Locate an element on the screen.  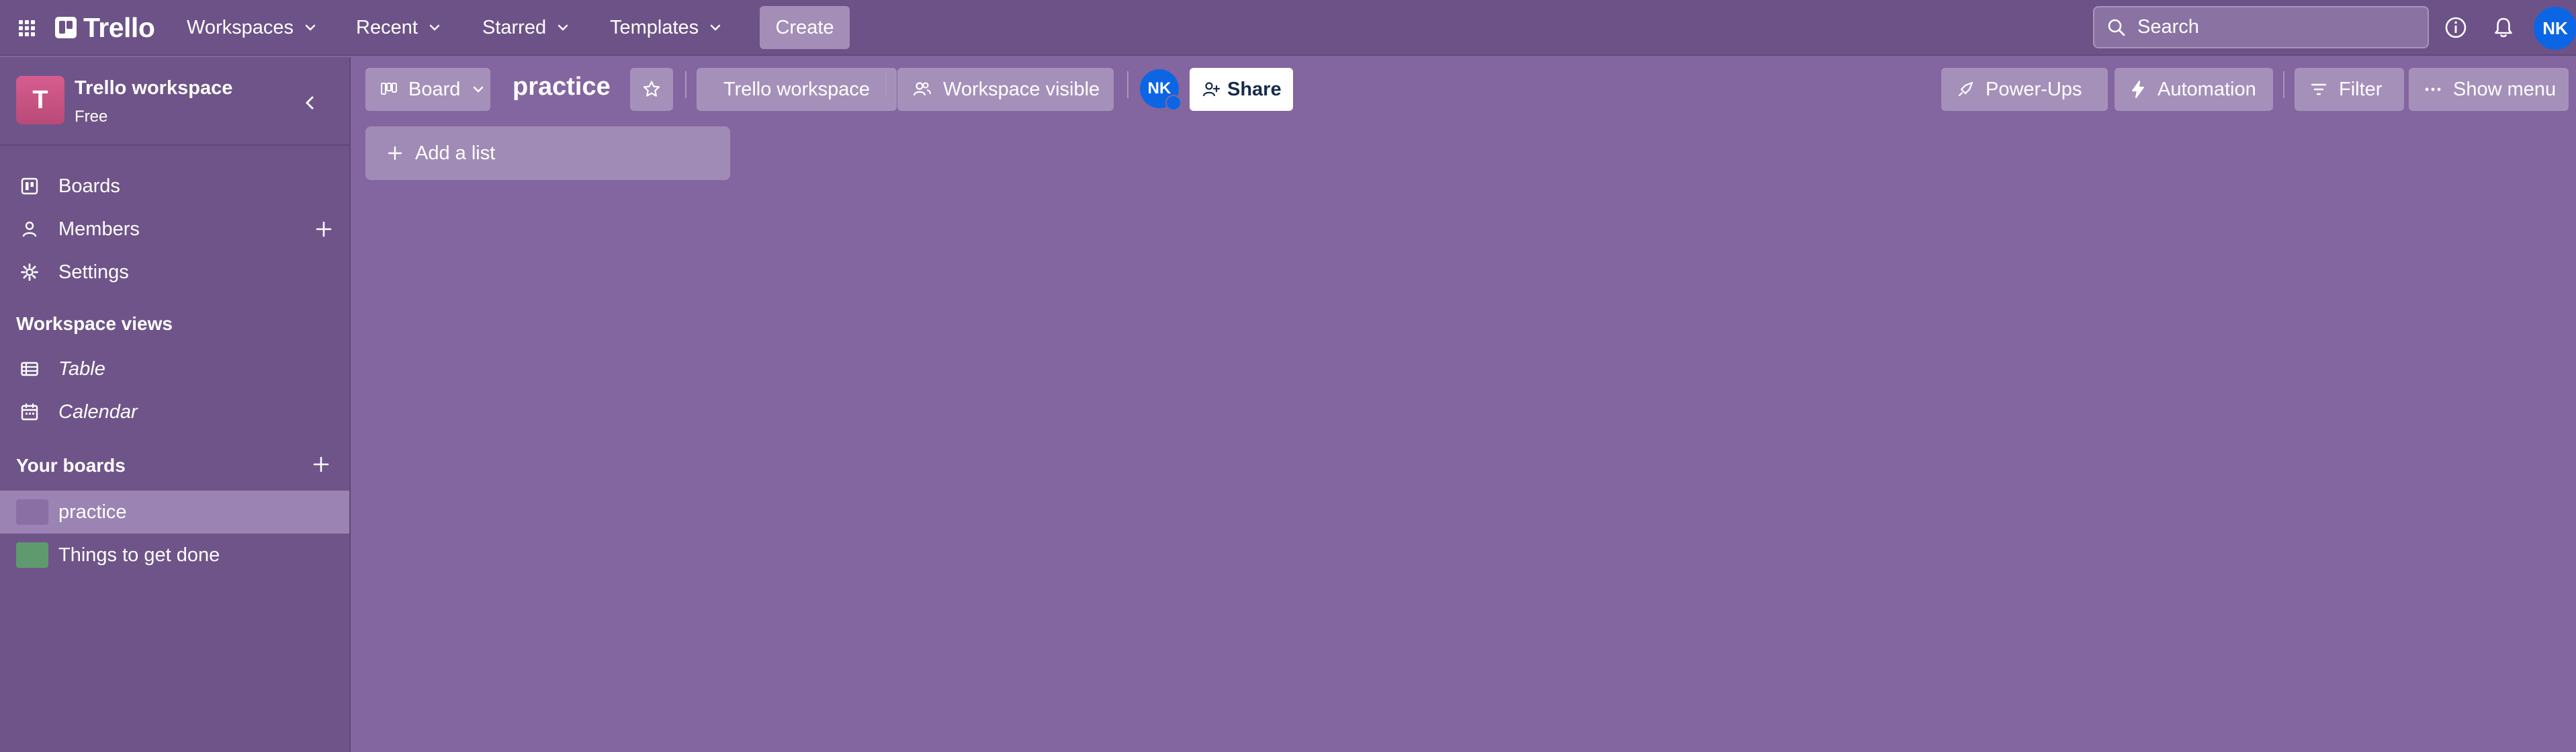
add-list-label: Add a list is located at coordinates (455, 153).